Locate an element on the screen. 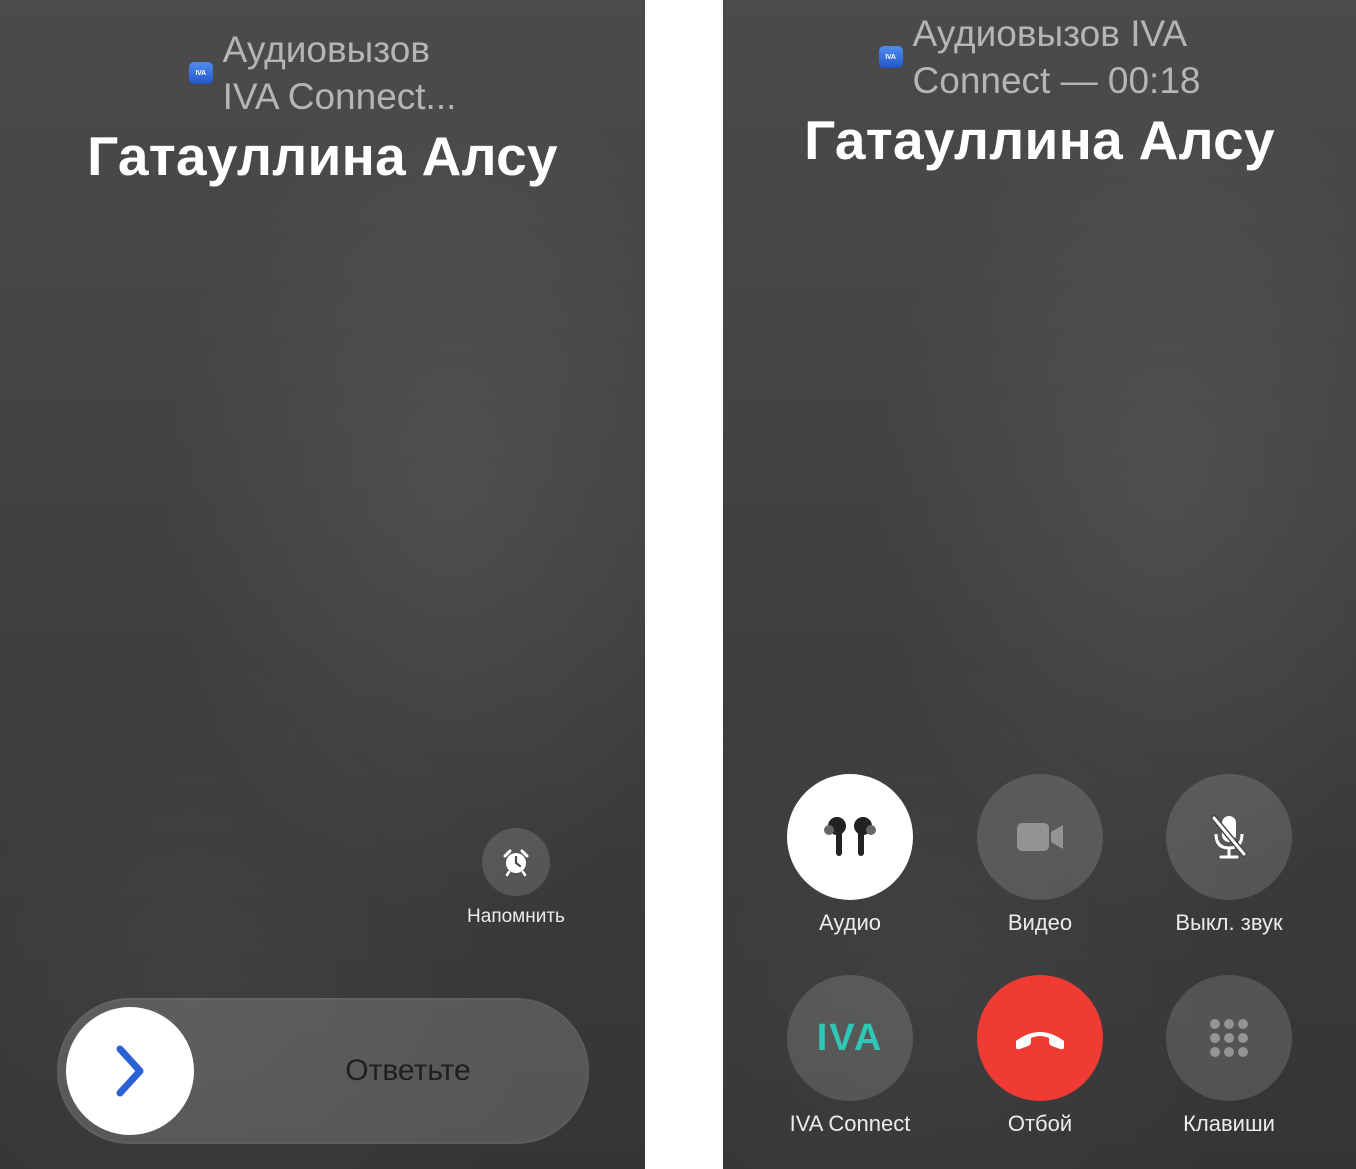 This screenshot has height=1169, width=1356. iva-connect-button: IVA IVA Connect is located at coordinates (850, 1056).